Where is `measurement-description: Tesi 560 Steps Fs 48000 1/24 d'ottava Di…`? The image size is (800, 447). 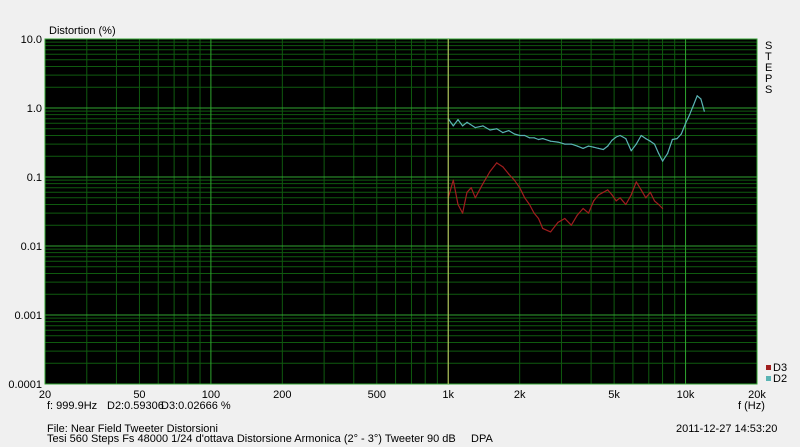 measurement-description: Tesi 560 Steps Fs 48000 1/24 d'ottava Di… is located at coordinates (270, 439).